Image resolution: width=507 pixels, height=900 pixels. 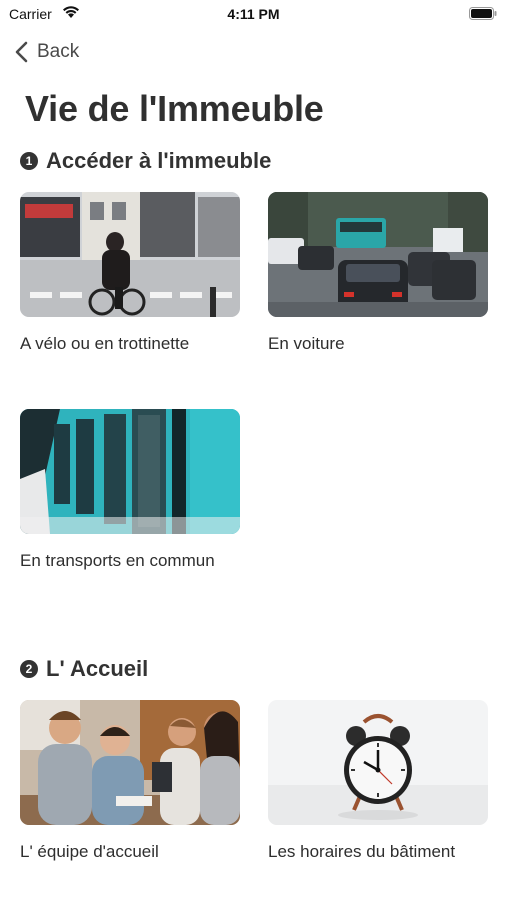 I want to click on card-label: En voiture, so click(x=306, y=343).